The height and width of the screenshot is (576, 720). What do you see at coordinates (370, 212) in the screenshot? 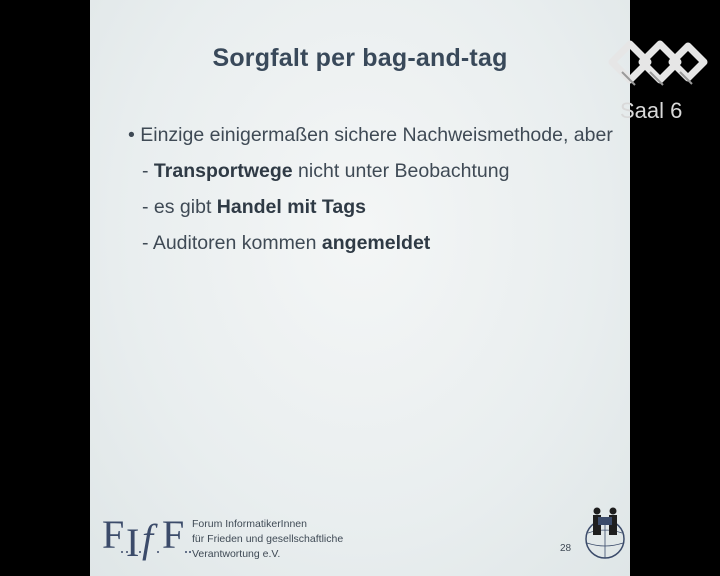
I see `bullet-sub-handel: - es gibt Handel mit Tags` at bounding box center [370, 212].